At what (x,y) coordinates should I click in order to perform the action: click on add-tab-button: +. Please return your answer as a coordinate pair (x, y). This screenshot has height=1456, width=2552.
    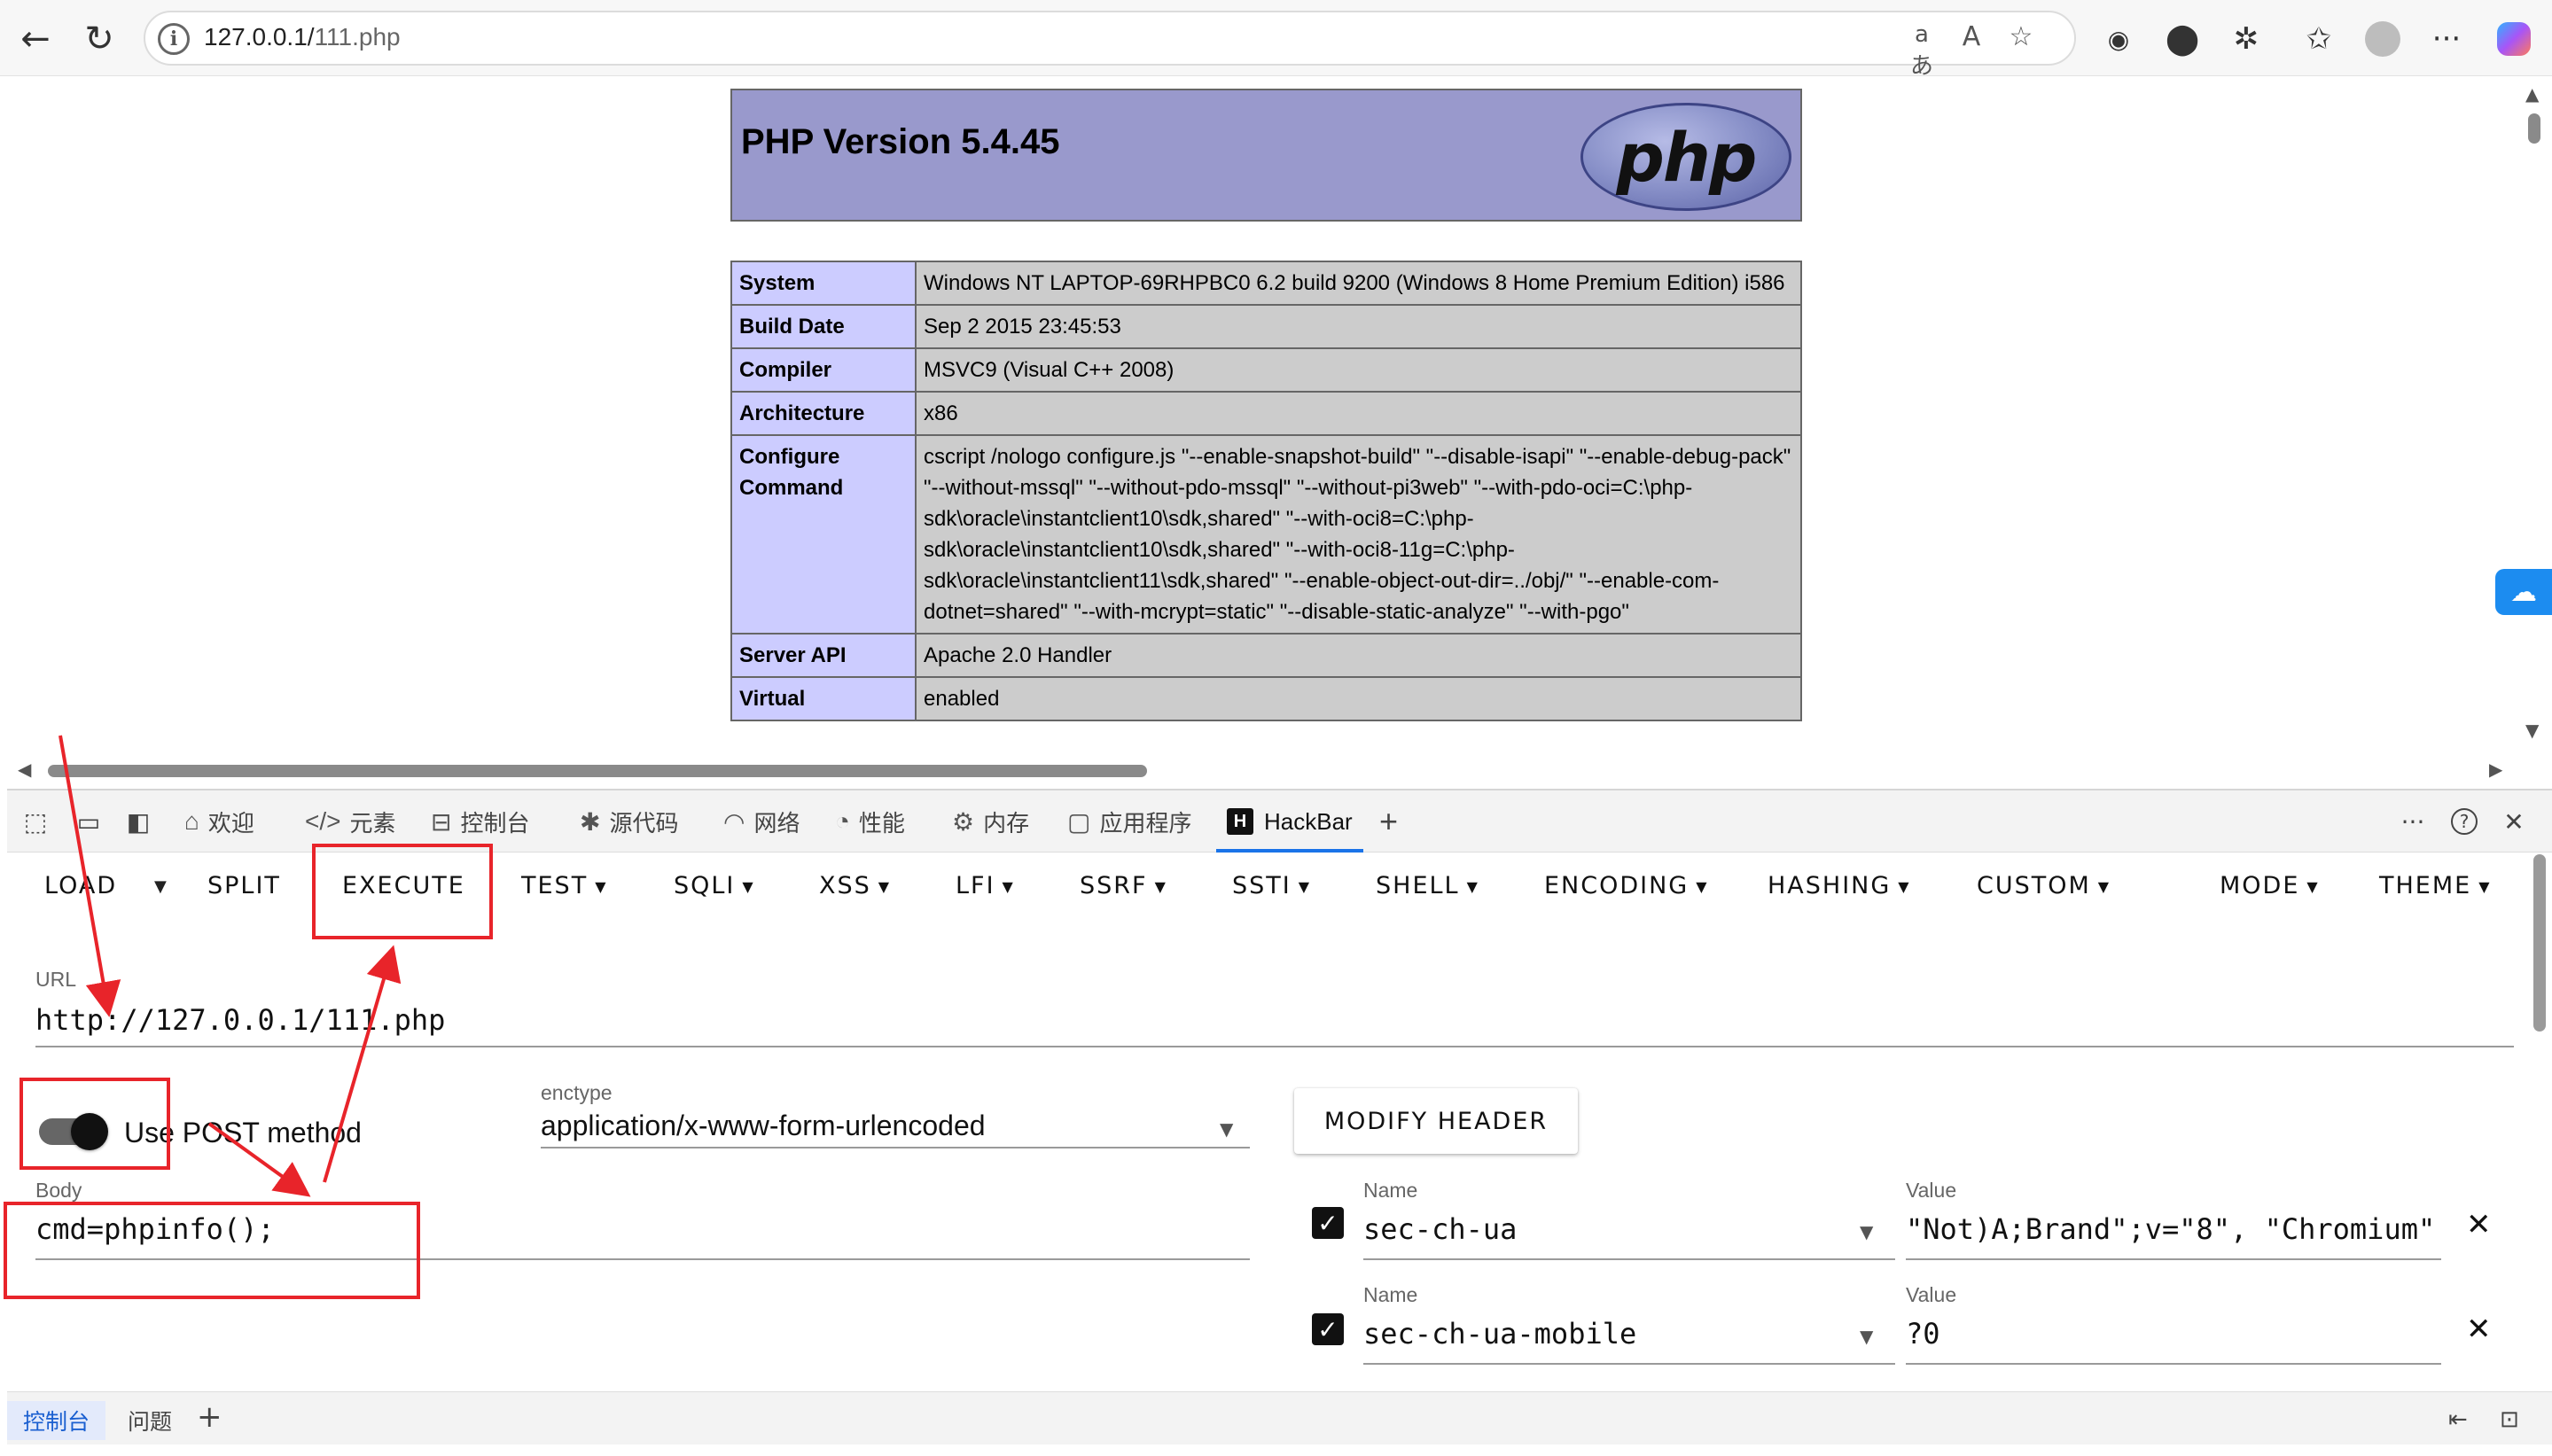
    Looking at the image, I should click on (1388, 821).